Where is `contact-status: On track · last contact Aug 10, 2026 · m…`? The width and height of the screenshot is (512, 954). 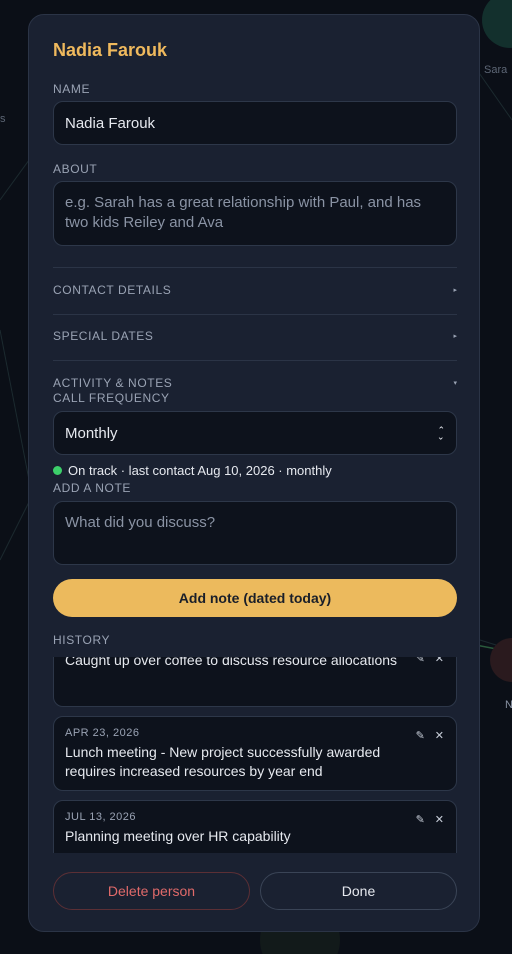 contact-status: On track · last contact Aug 10, 2026 · m… is located at coordinates (192, 470).